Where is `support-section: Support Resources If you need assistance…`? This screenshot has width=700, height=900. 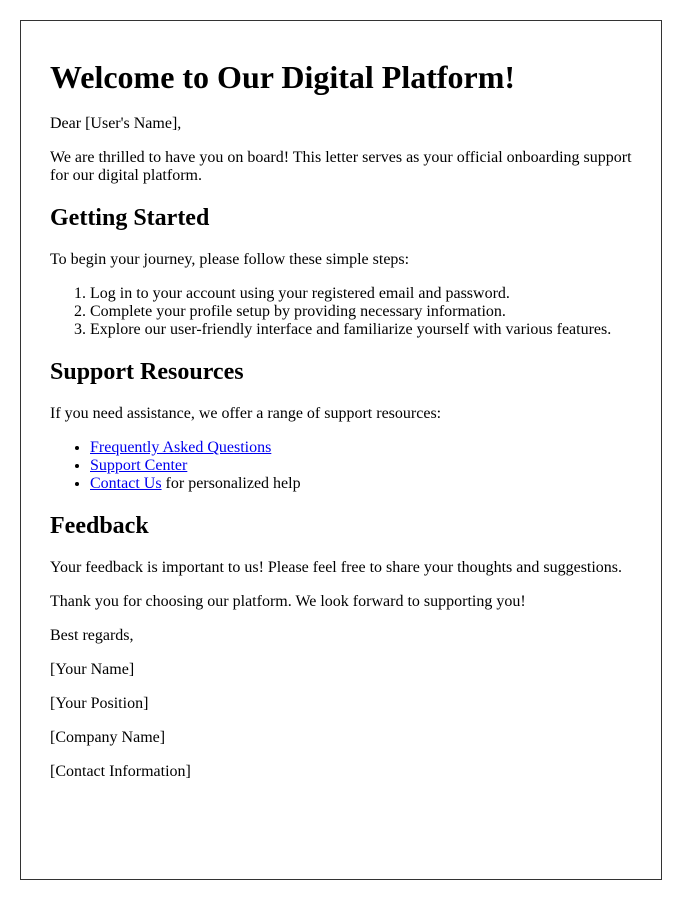
support-section: Support Resources If you need assistance… is located at coordinates (341, 425).